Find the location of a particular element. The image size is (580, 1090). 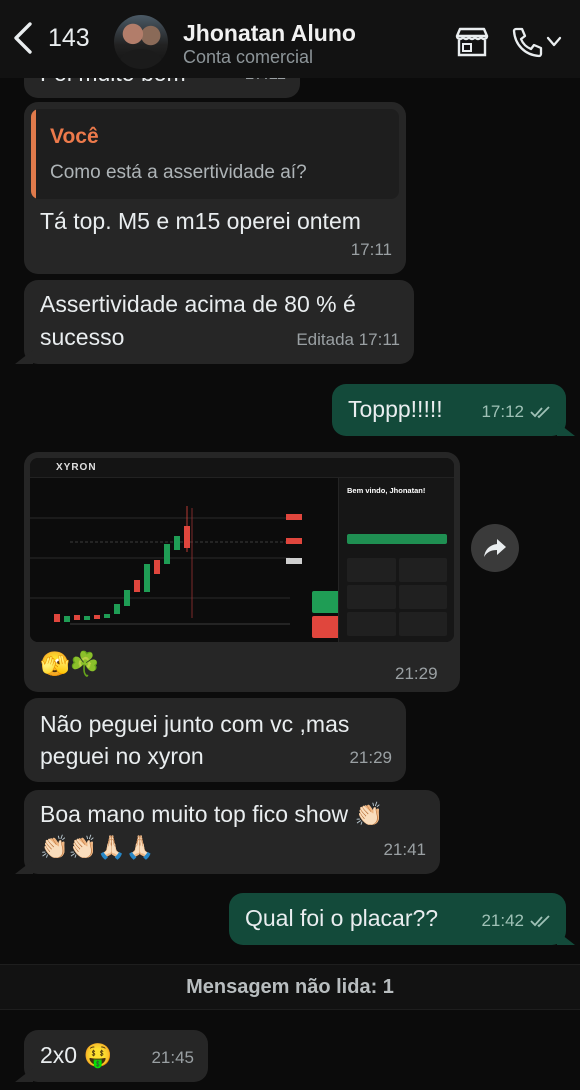

message-time: 21:45 is located at coordinates (172, 1057).